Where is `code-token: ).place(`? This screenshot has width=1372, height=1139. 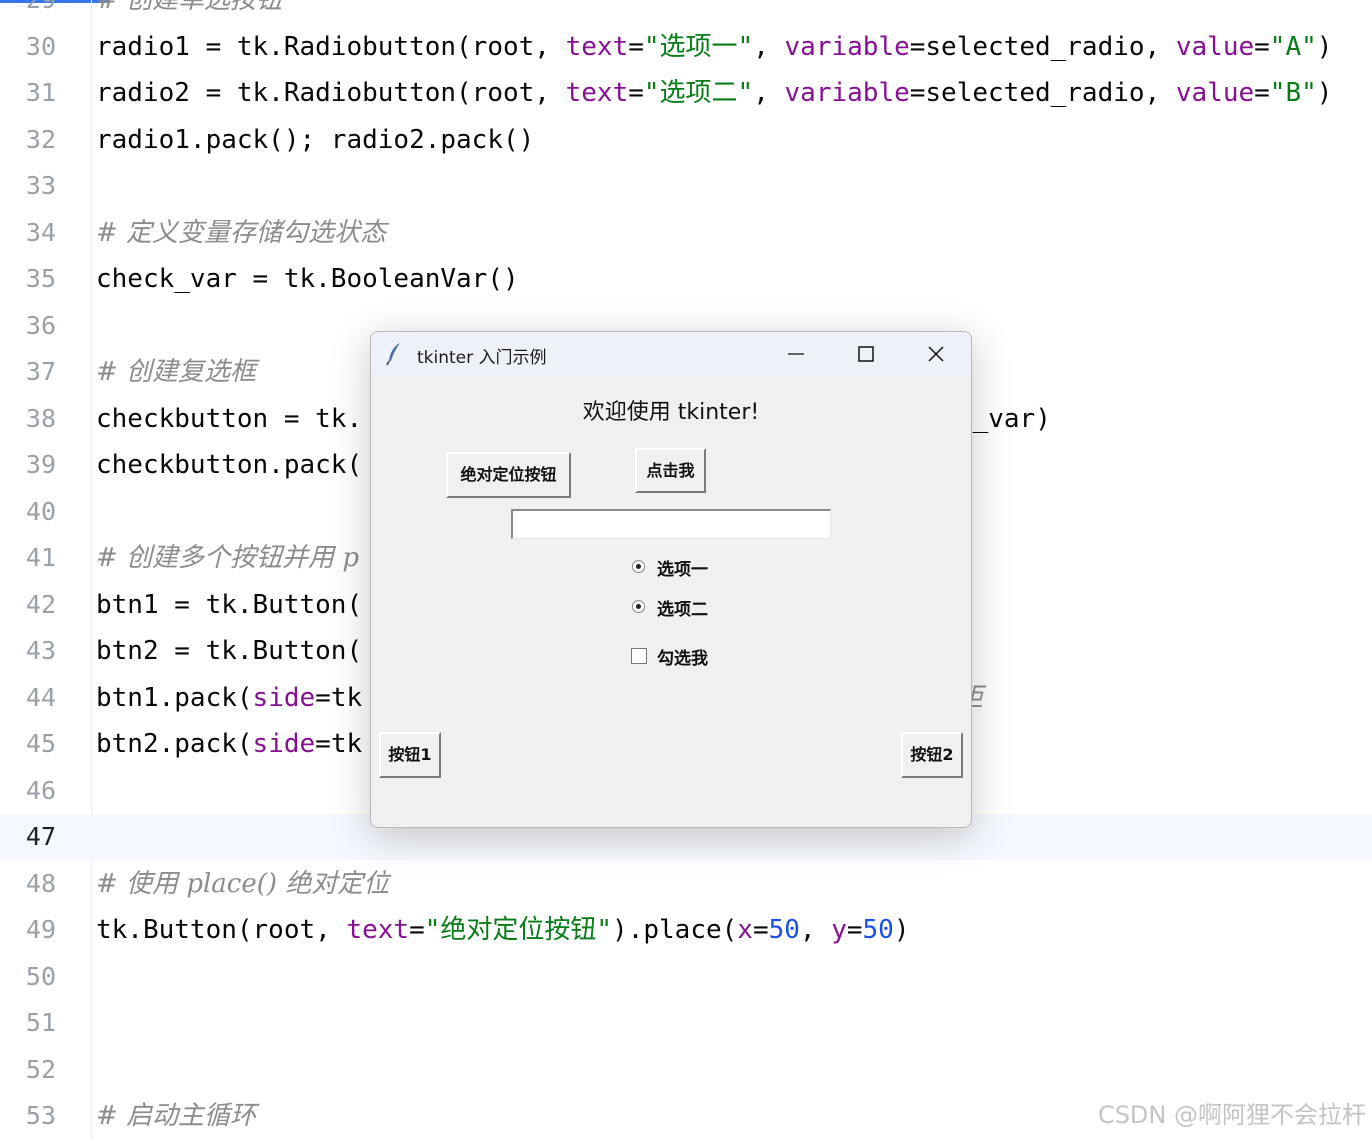 code-token: ).place( is located at coordinates (675, 930).